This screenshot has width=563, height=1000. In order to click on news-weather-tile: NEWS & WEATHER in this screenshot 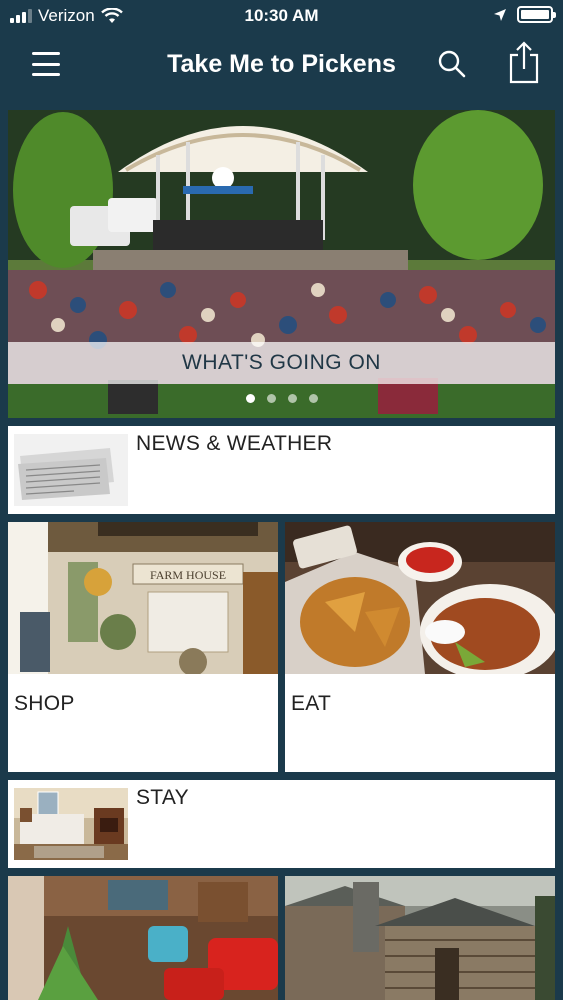, I will do `click(281, 470)`.